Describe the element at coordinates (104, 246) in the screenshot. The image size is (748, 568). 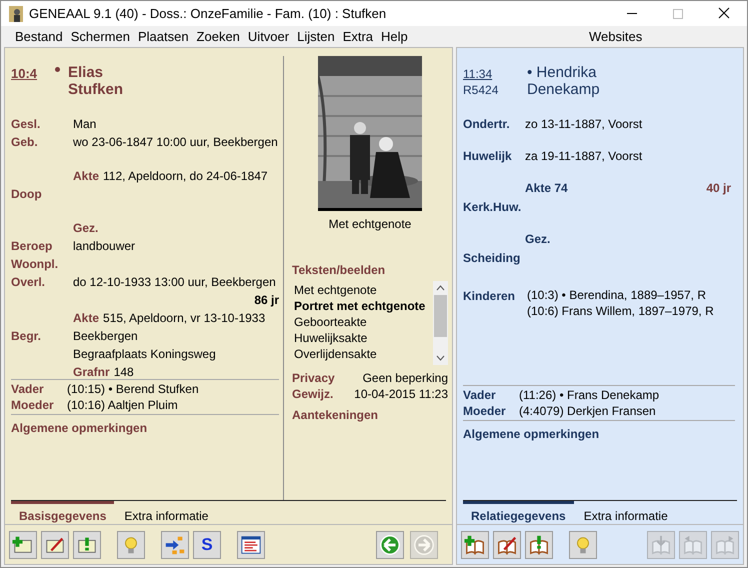
I see `fact-value: landbouwer` at that location.